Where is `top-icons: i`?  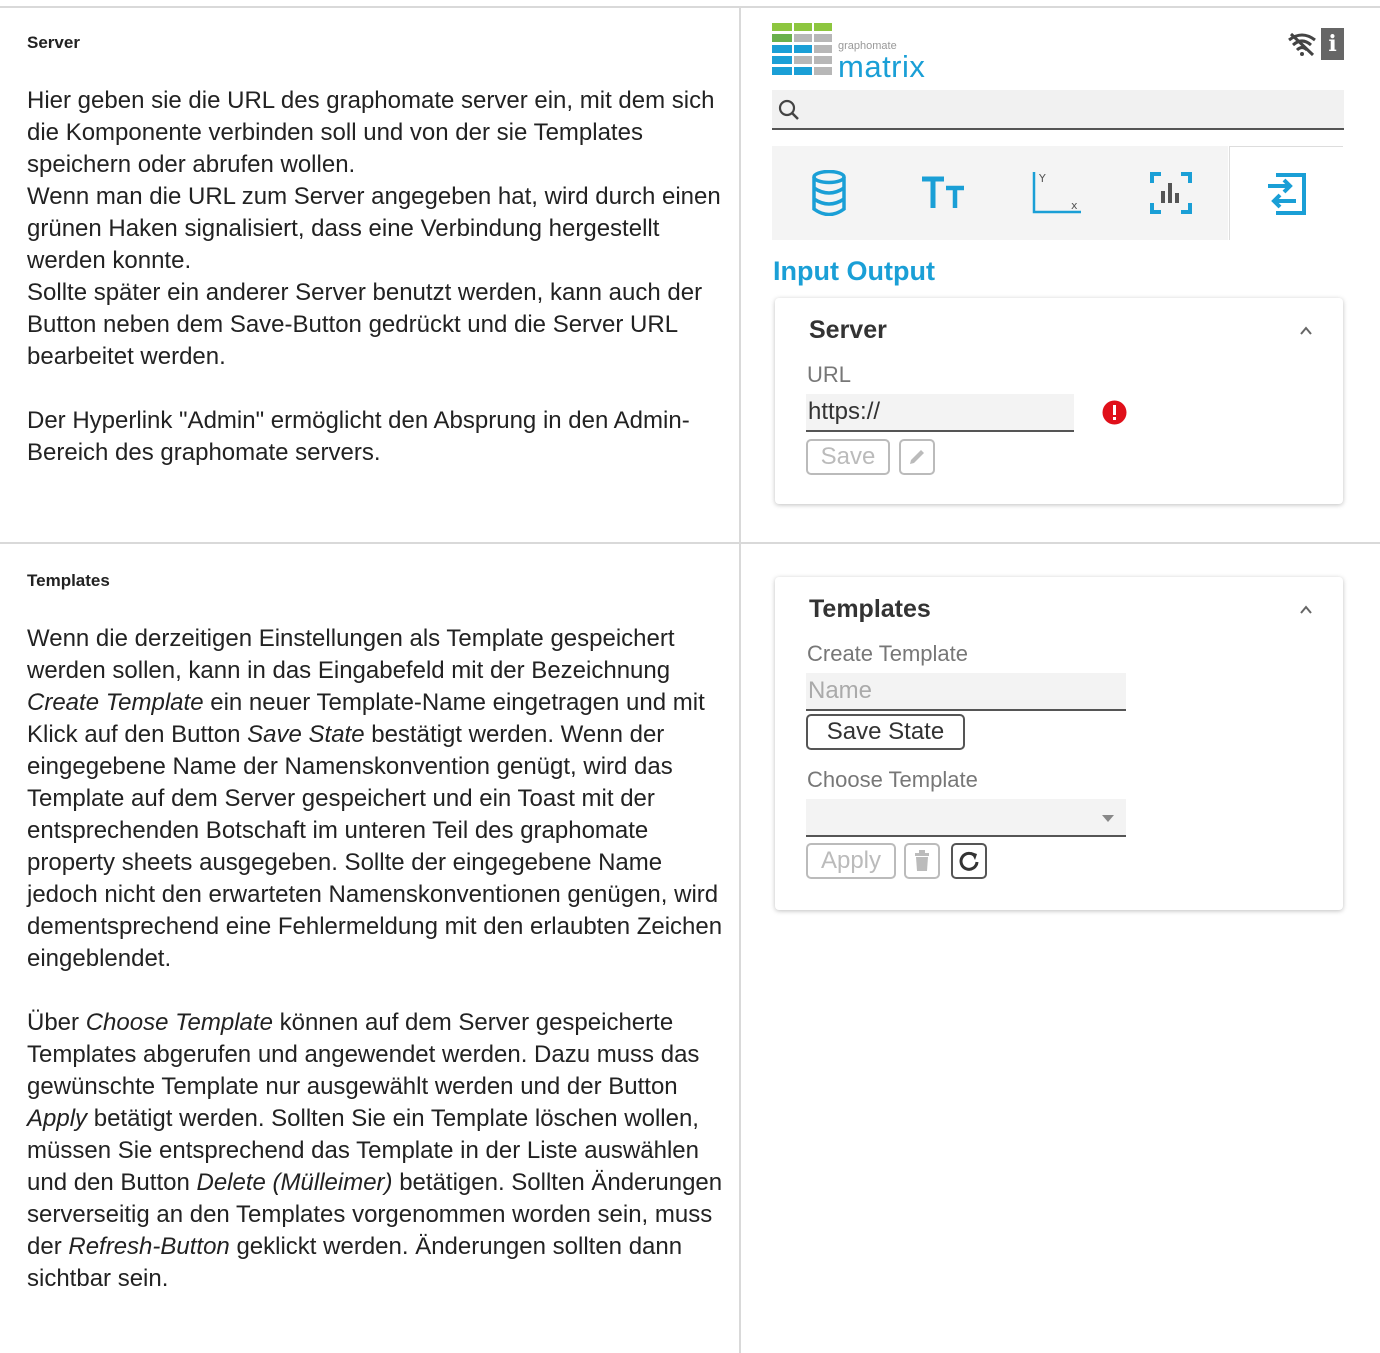 top-icons: i is located at coordinates (1315, 45).